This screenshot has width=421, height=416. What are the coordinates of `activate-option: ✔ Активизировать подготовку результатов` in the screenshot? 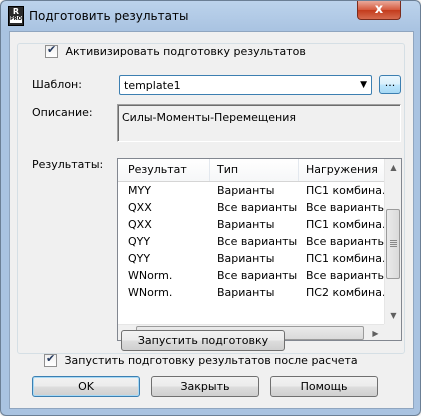 It's located at (175, 50).